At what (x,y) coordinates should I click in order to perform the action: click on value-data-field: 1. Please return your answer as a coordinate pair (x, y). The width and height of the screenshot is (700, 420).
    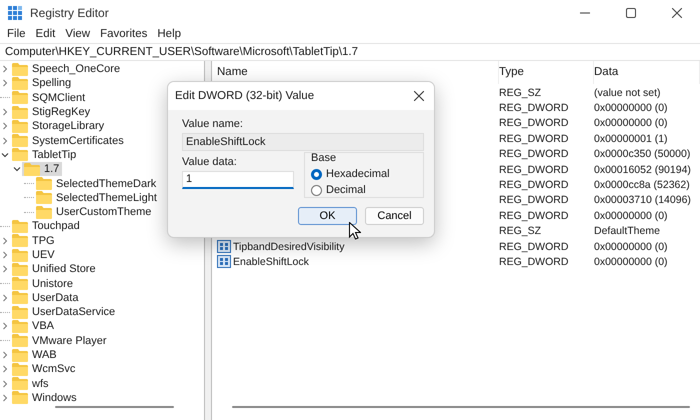
    Looking at the image, I should click on (238, 180).